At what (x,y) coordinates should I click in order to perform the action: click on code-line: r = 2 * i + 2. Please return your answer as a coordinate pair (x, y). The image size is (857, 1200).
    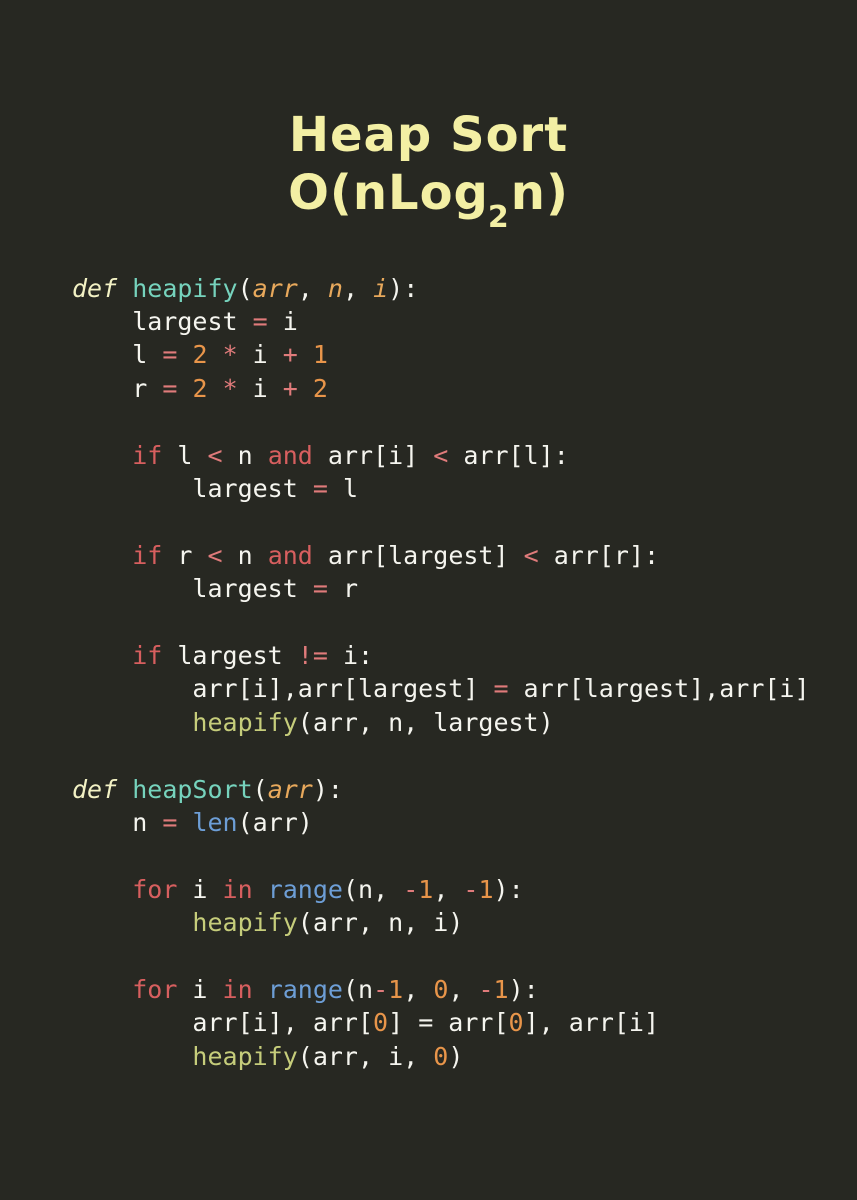
    Looking at the image, I should click on (454, 388).